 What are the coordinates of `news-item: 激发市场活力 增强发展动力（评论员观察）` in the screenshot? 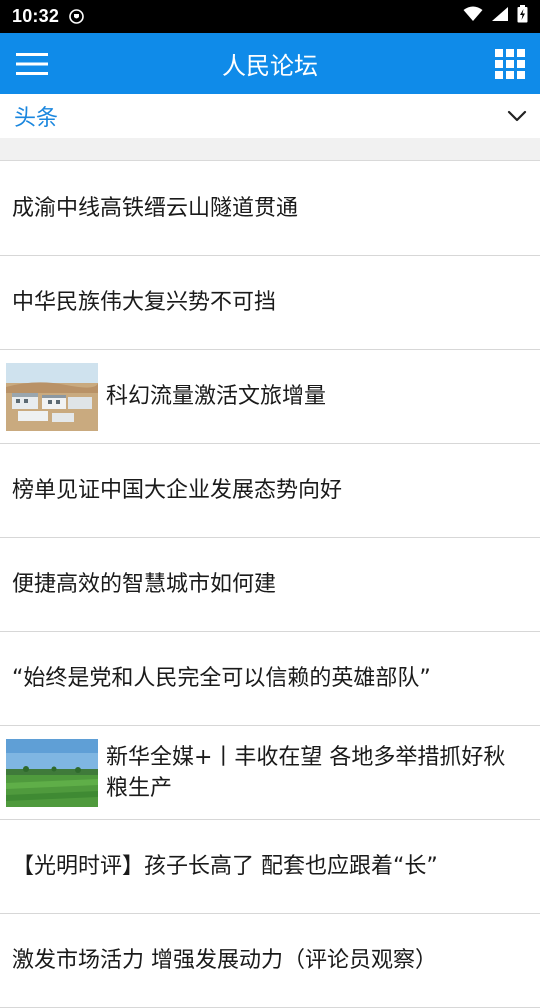 It's located at (270, 961).